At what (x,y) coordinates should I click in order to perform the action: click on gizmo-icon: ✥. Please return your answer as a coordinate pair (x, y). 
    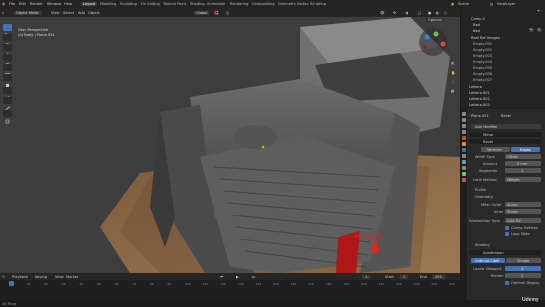
    Looking at the image, I should click on (394, 13).